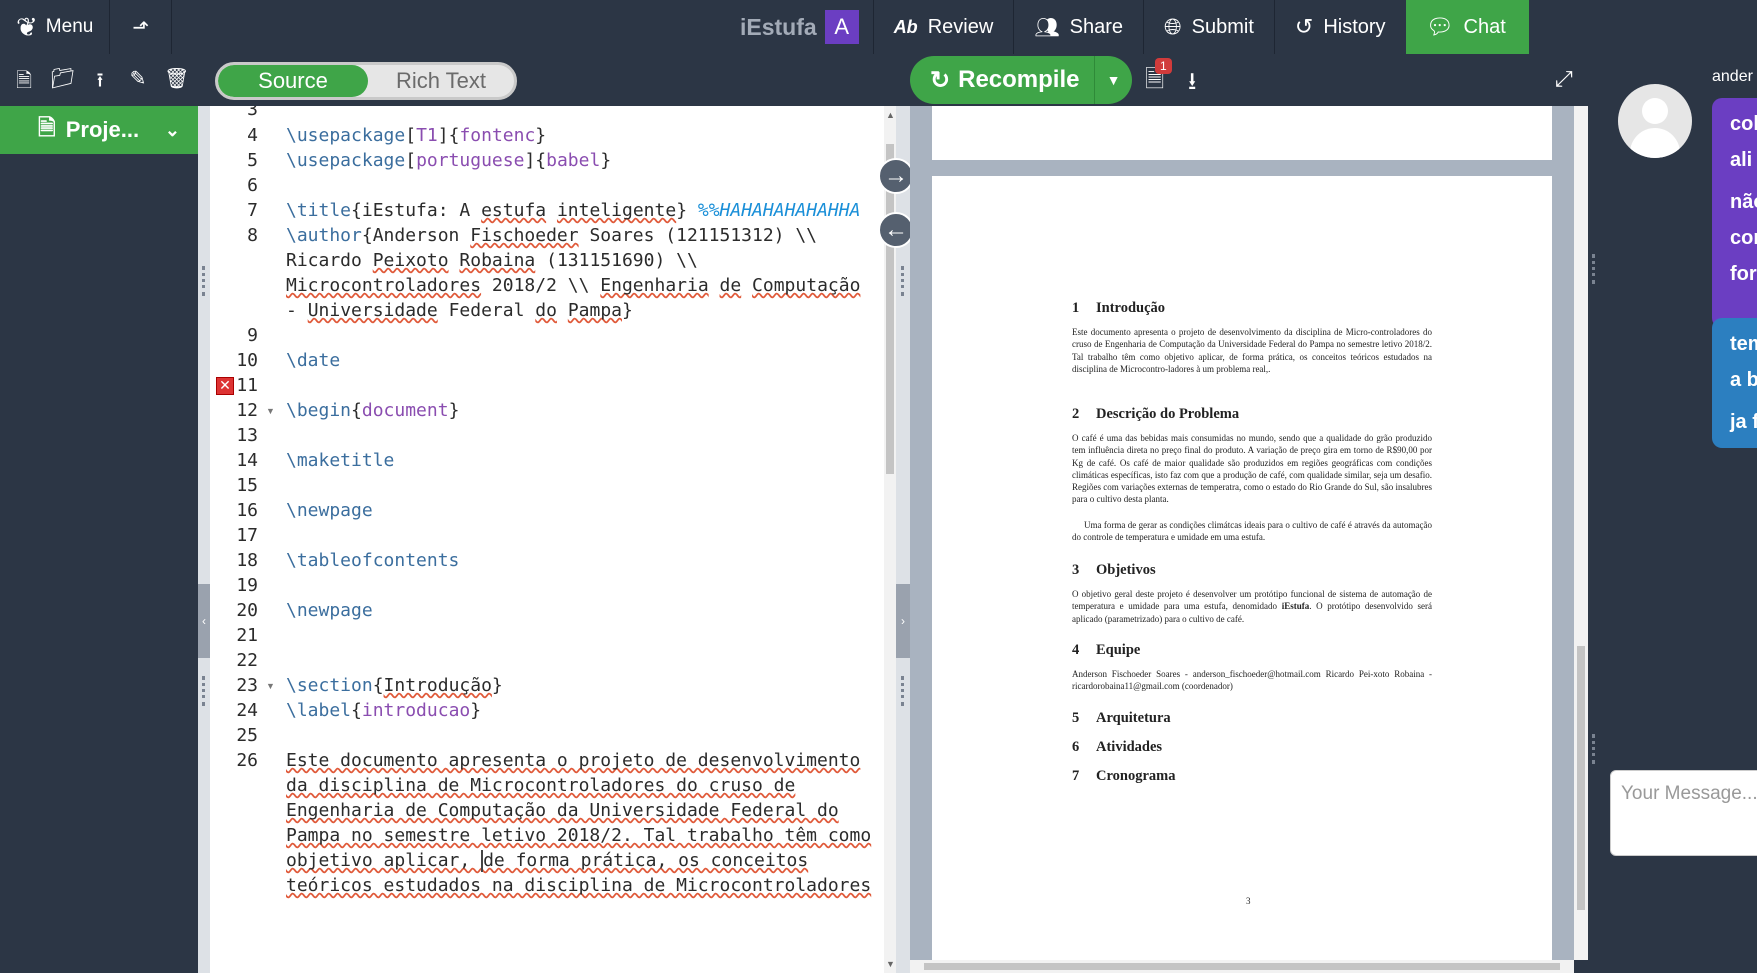 The height and width of the screenshot is (973, 1757). Describe the element at coordinates (1208, 27) in the screenshot. I see `submit-button: 🌐︎ Submit` at that location.